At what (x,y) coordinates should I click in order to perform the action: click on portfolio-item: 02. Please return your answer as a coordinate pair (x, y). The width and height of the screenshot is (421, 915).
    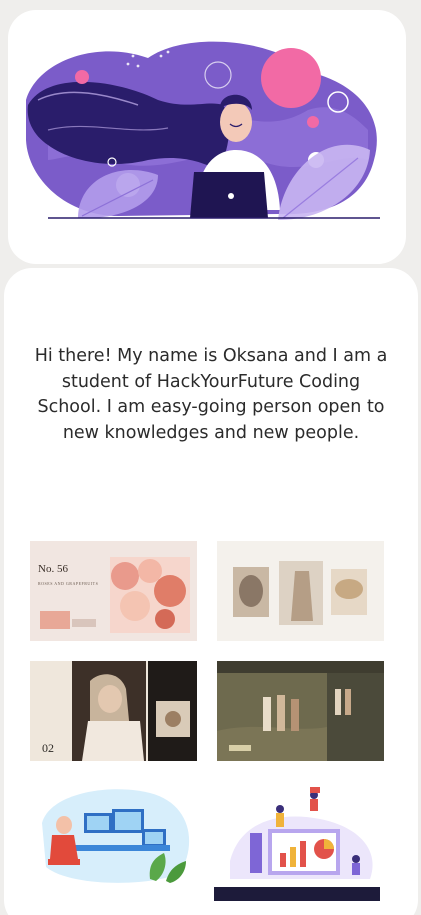
    Looking at the image, I should click on (113, 711).